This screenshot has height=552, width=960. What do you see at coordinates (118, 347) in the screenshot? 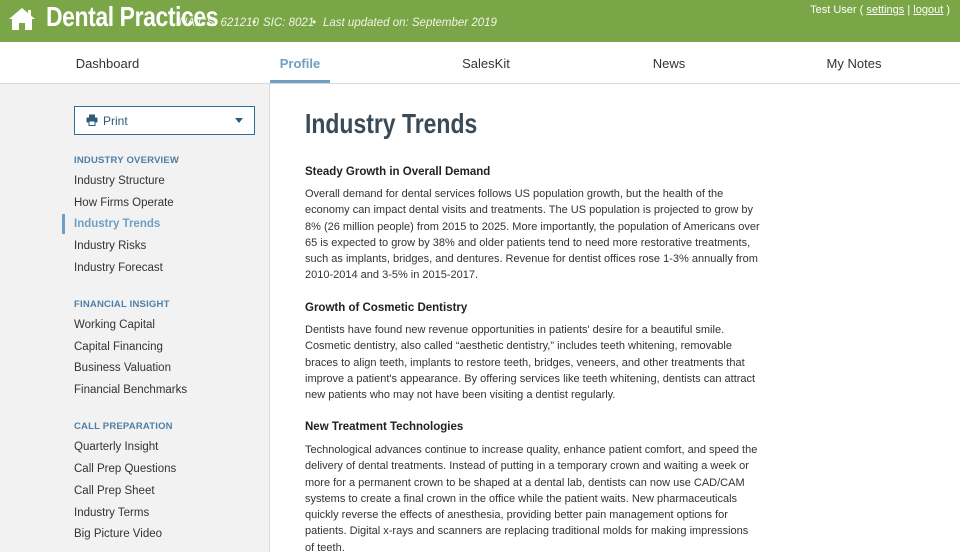
I see `sidebar-item-capital-financing: Capital Financing` at bounding box center [118, 347].